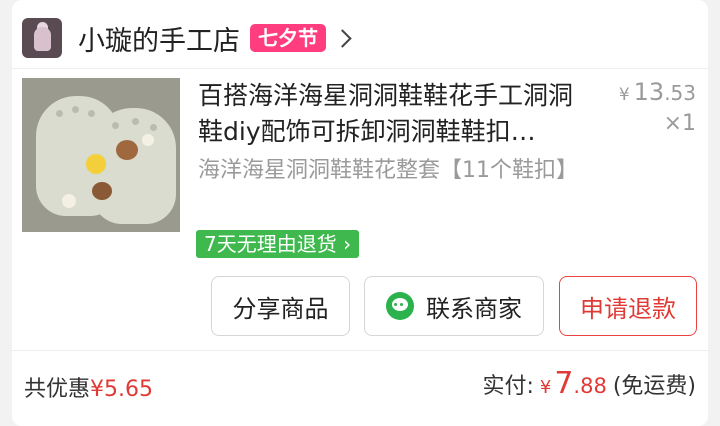 The height and width of the screenshot is (426, 720). What do you see at coordinates (360, 350) in the screenshot?
I see `summary-divider` at bounding box center [360, 350].